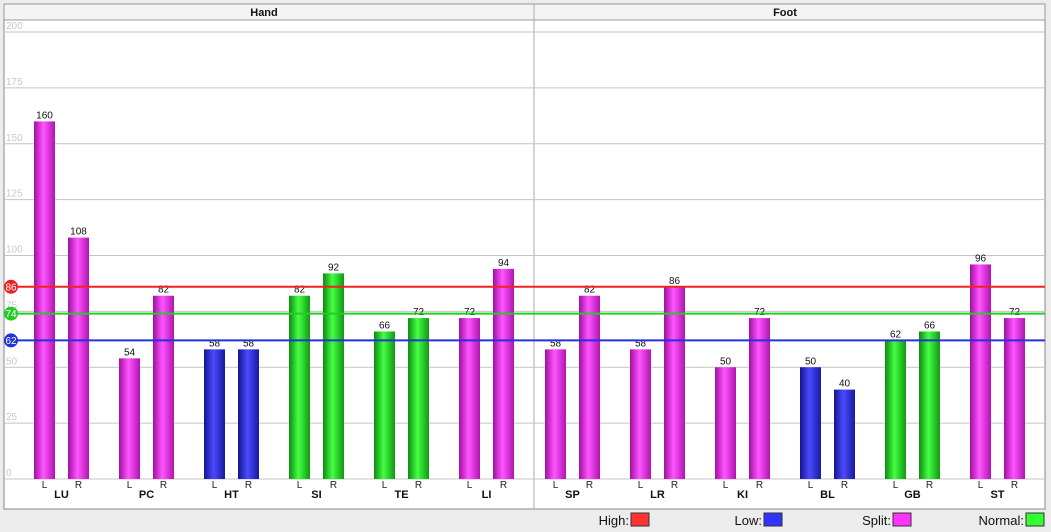  I want to click on reference-label-86: 86, so click(11, 287).